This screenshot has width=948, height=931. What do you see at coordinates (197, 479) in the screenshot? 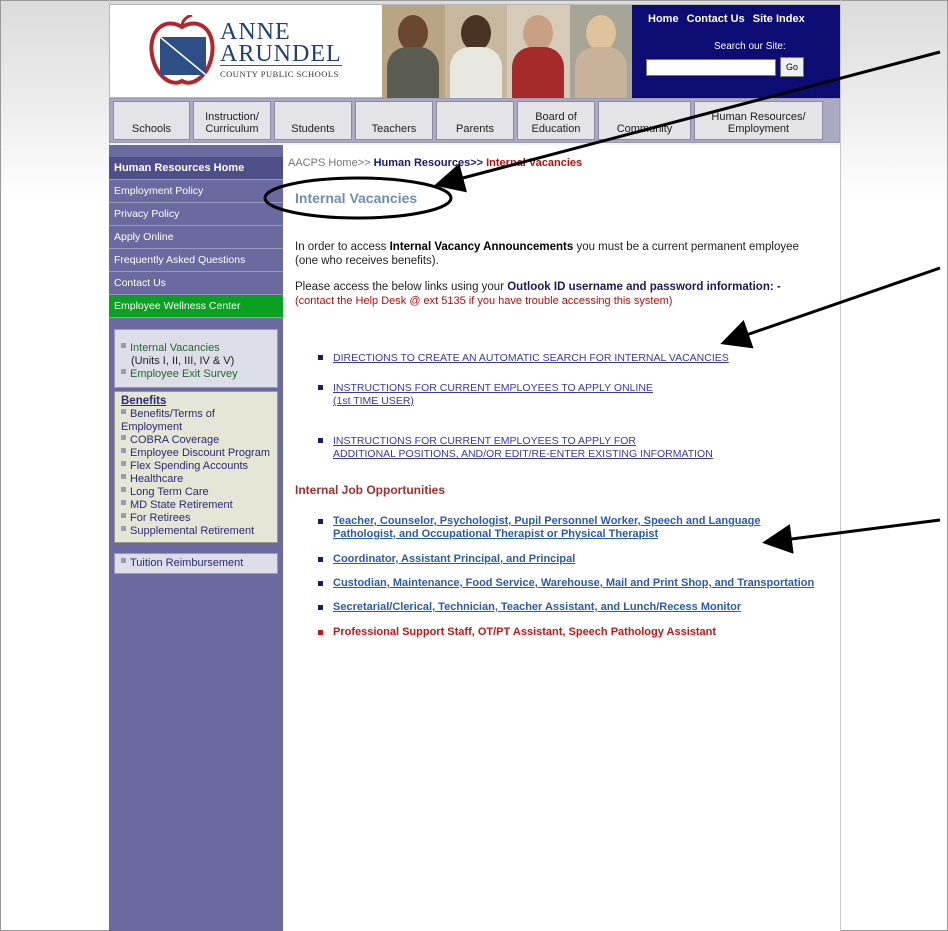
I see `benefits-link-healthcare: Healthcare` at bounding box center [197, 479].